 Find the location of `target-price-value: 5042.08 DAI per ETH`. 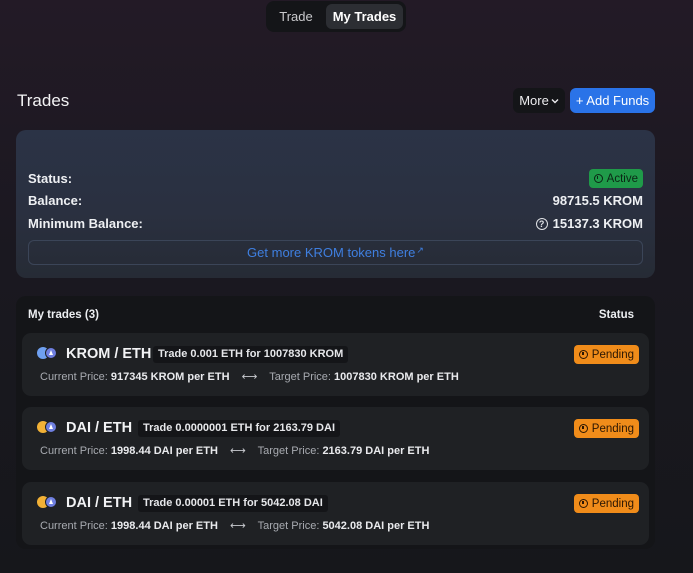

target-price-value: 5042.08 DAI per ETH is located at coordinates (376, 526).